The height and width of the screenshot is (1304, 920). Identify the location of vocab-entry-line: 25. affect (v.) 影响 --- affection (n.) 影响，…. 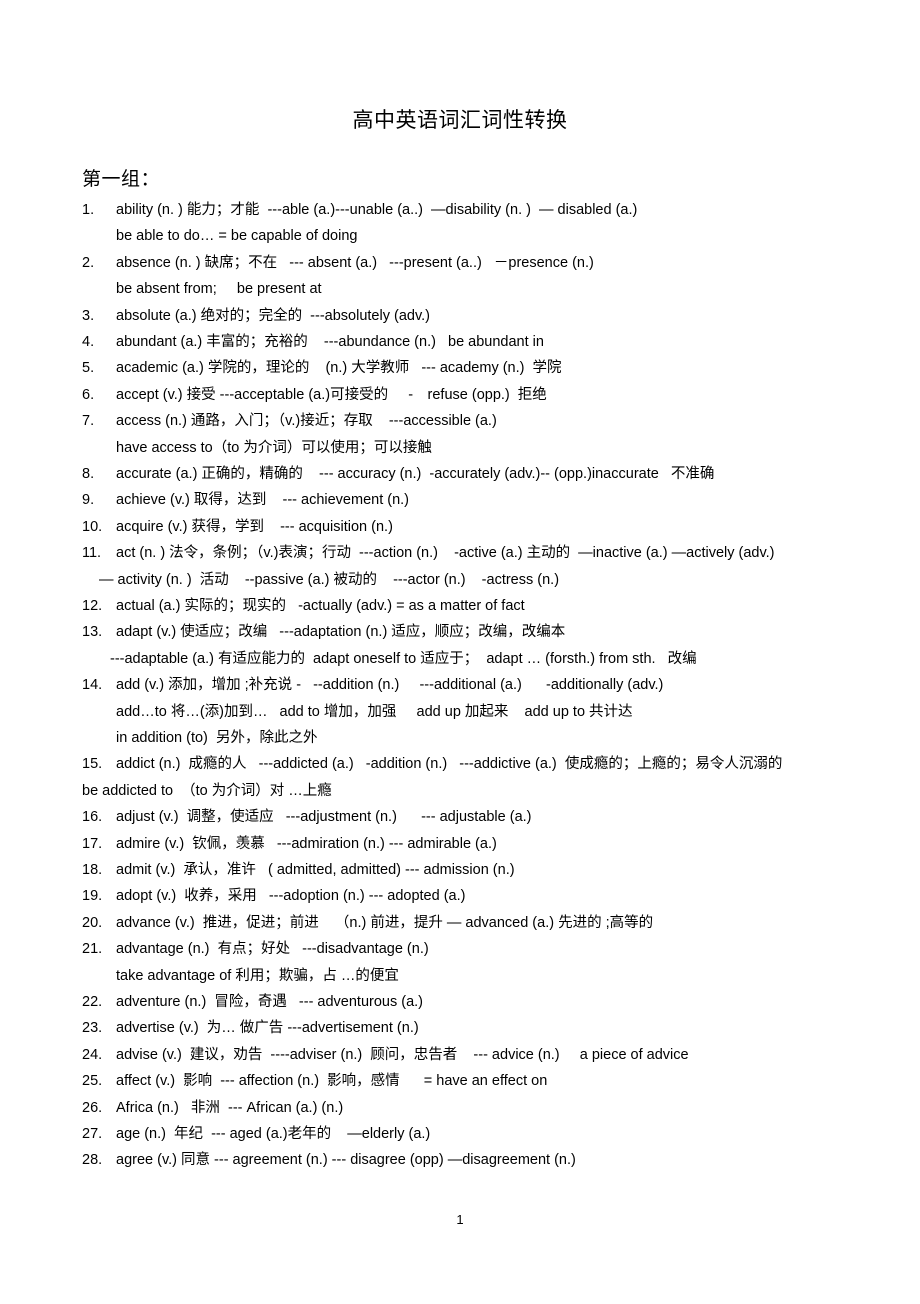
(460, 1081).